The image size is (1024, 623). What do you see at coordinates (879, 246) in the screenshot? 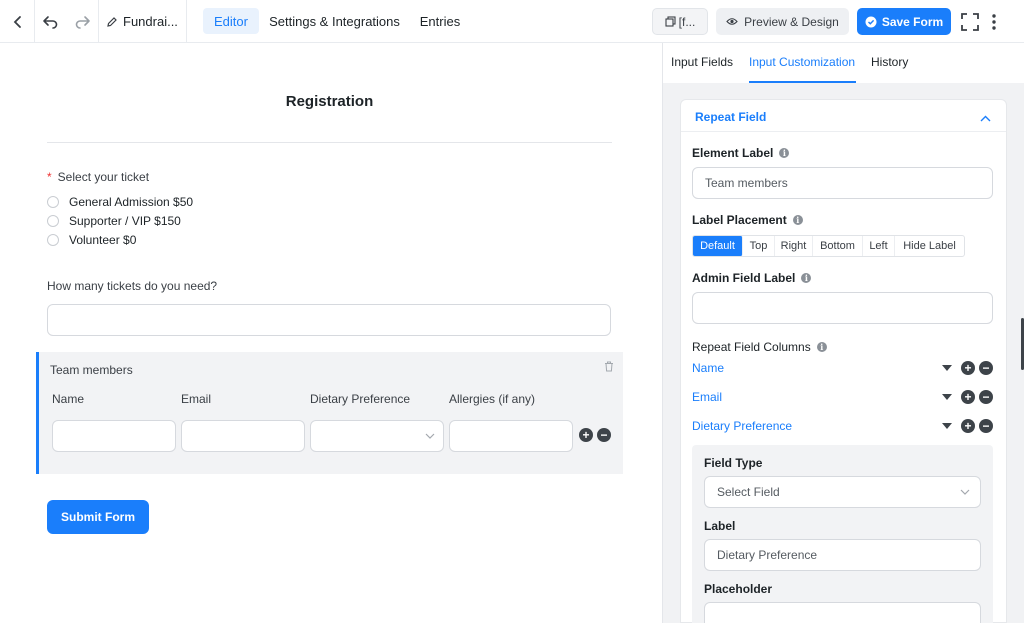
I see `placement-left: Left` at bounding box center [879, 246].